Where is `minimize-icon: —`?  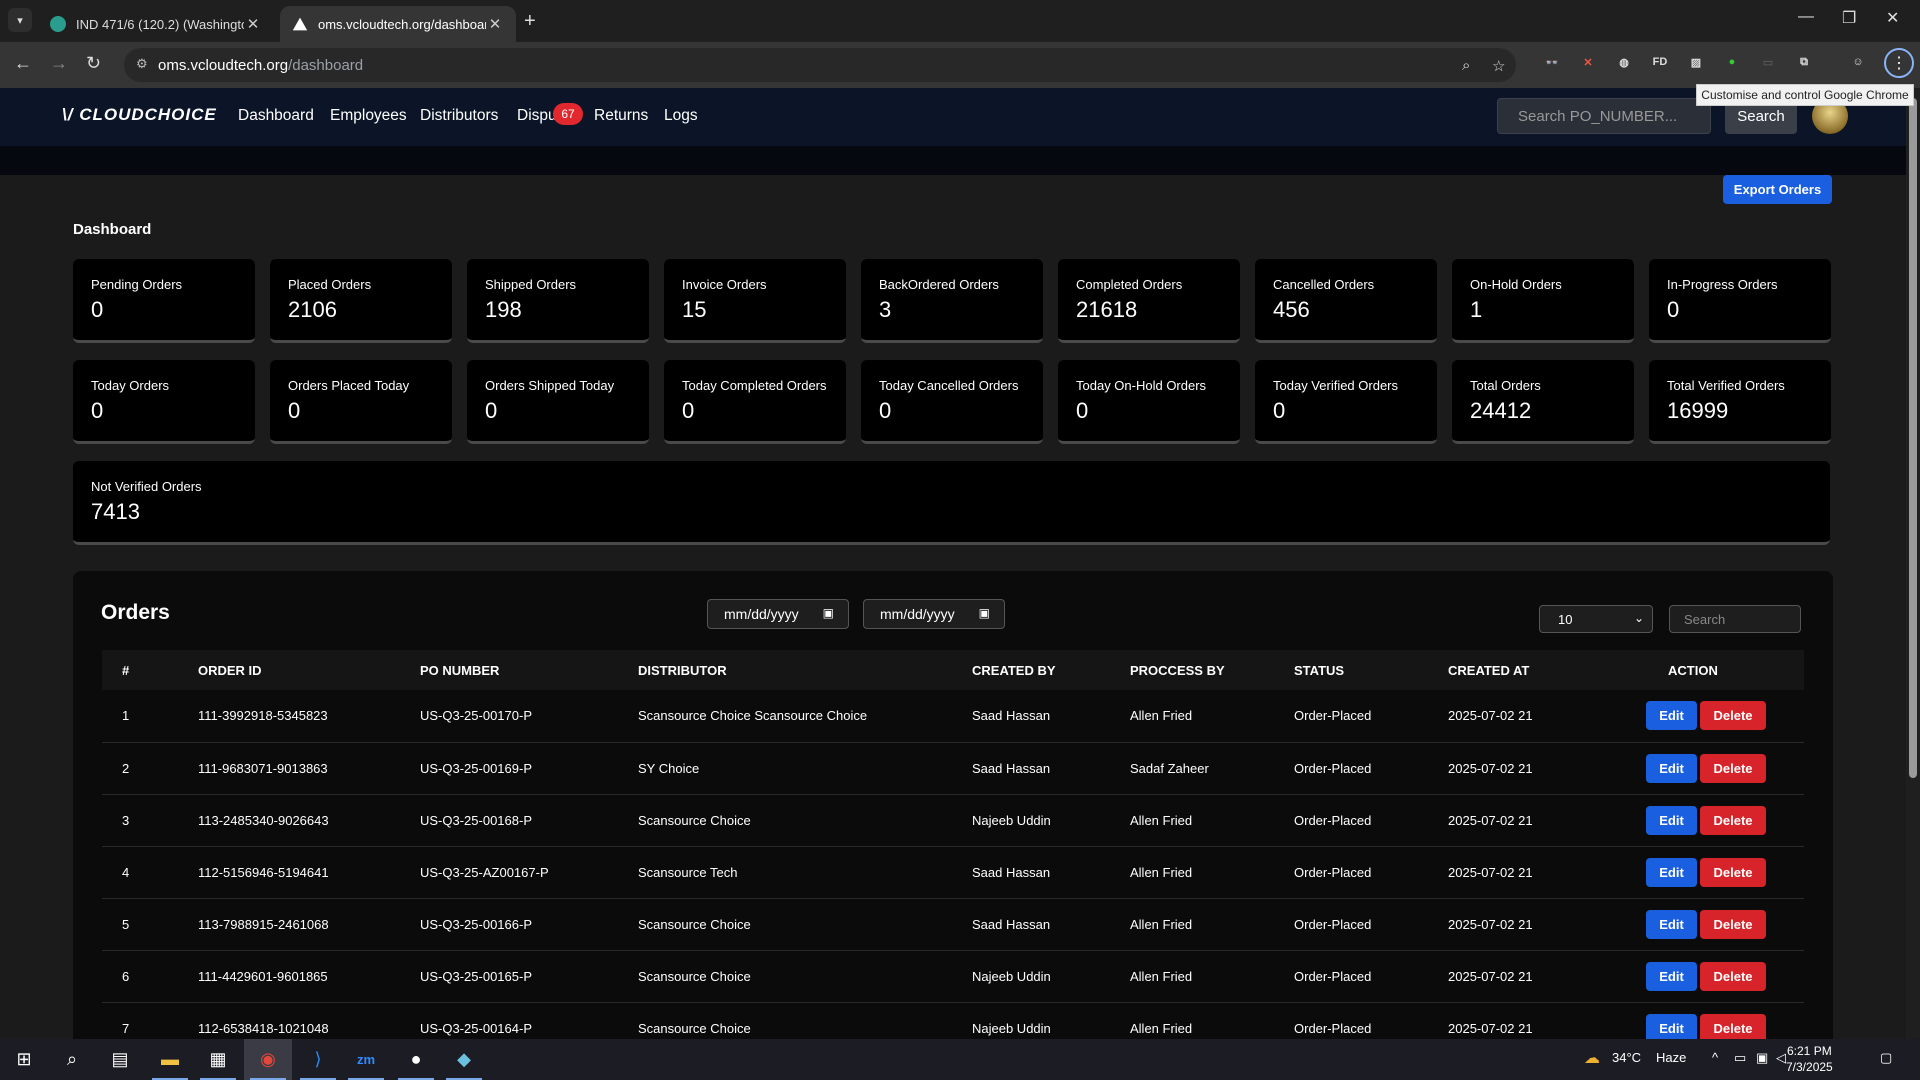
minimize-icon: — is located at coordinates (1806, 17).